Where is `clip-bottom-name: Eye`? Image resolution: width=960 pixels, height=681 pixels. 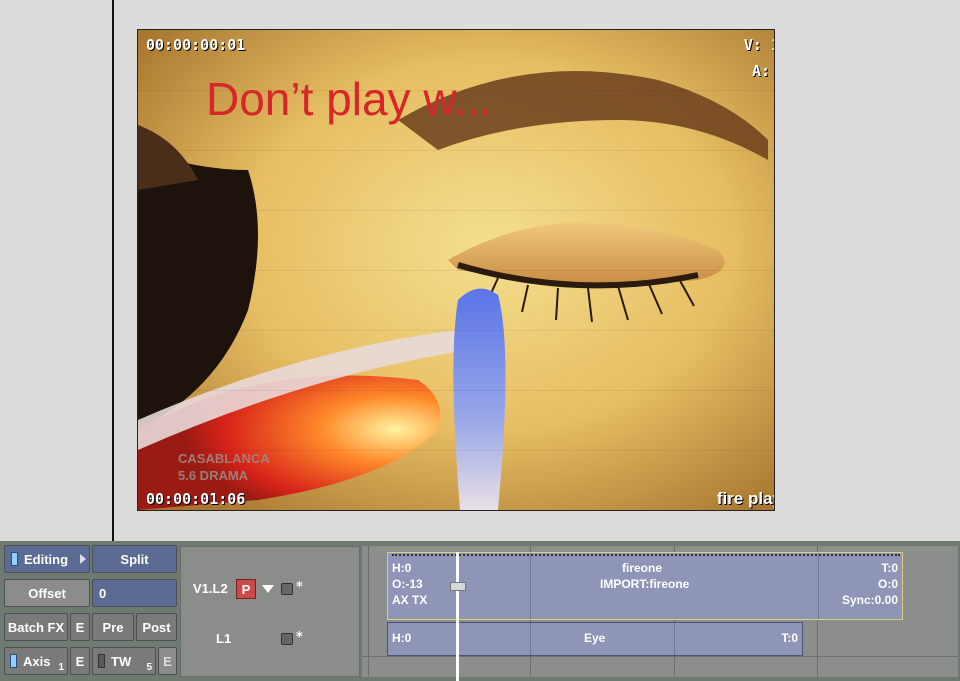 clip-bottom-name: Eye is located at coordinates (595, 638).